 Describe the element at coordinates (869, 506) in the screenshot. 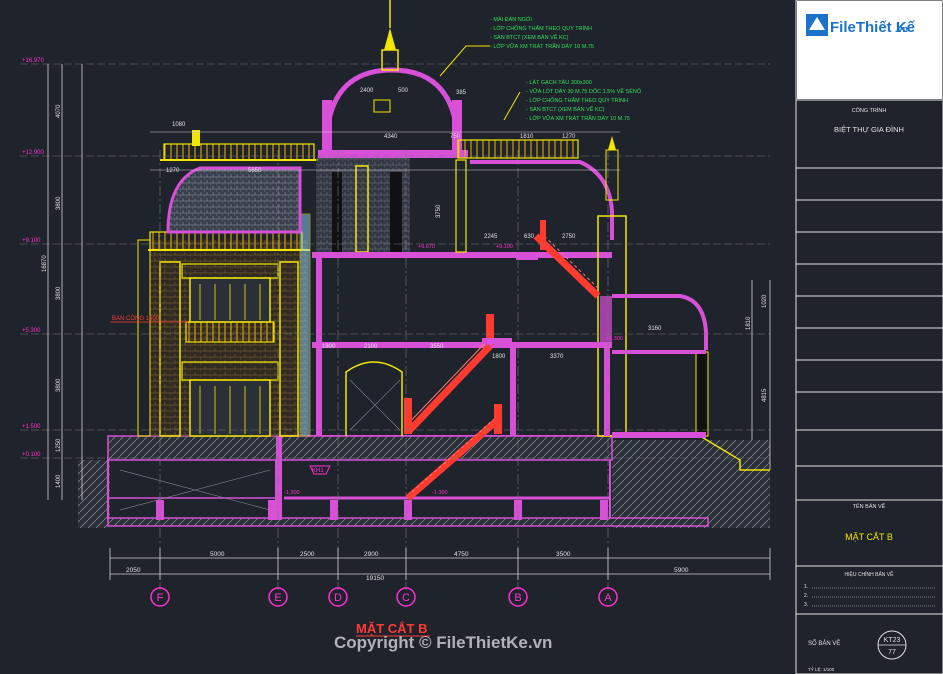

I see `drawing-label: TÊN BẢN VẼ` at that location.